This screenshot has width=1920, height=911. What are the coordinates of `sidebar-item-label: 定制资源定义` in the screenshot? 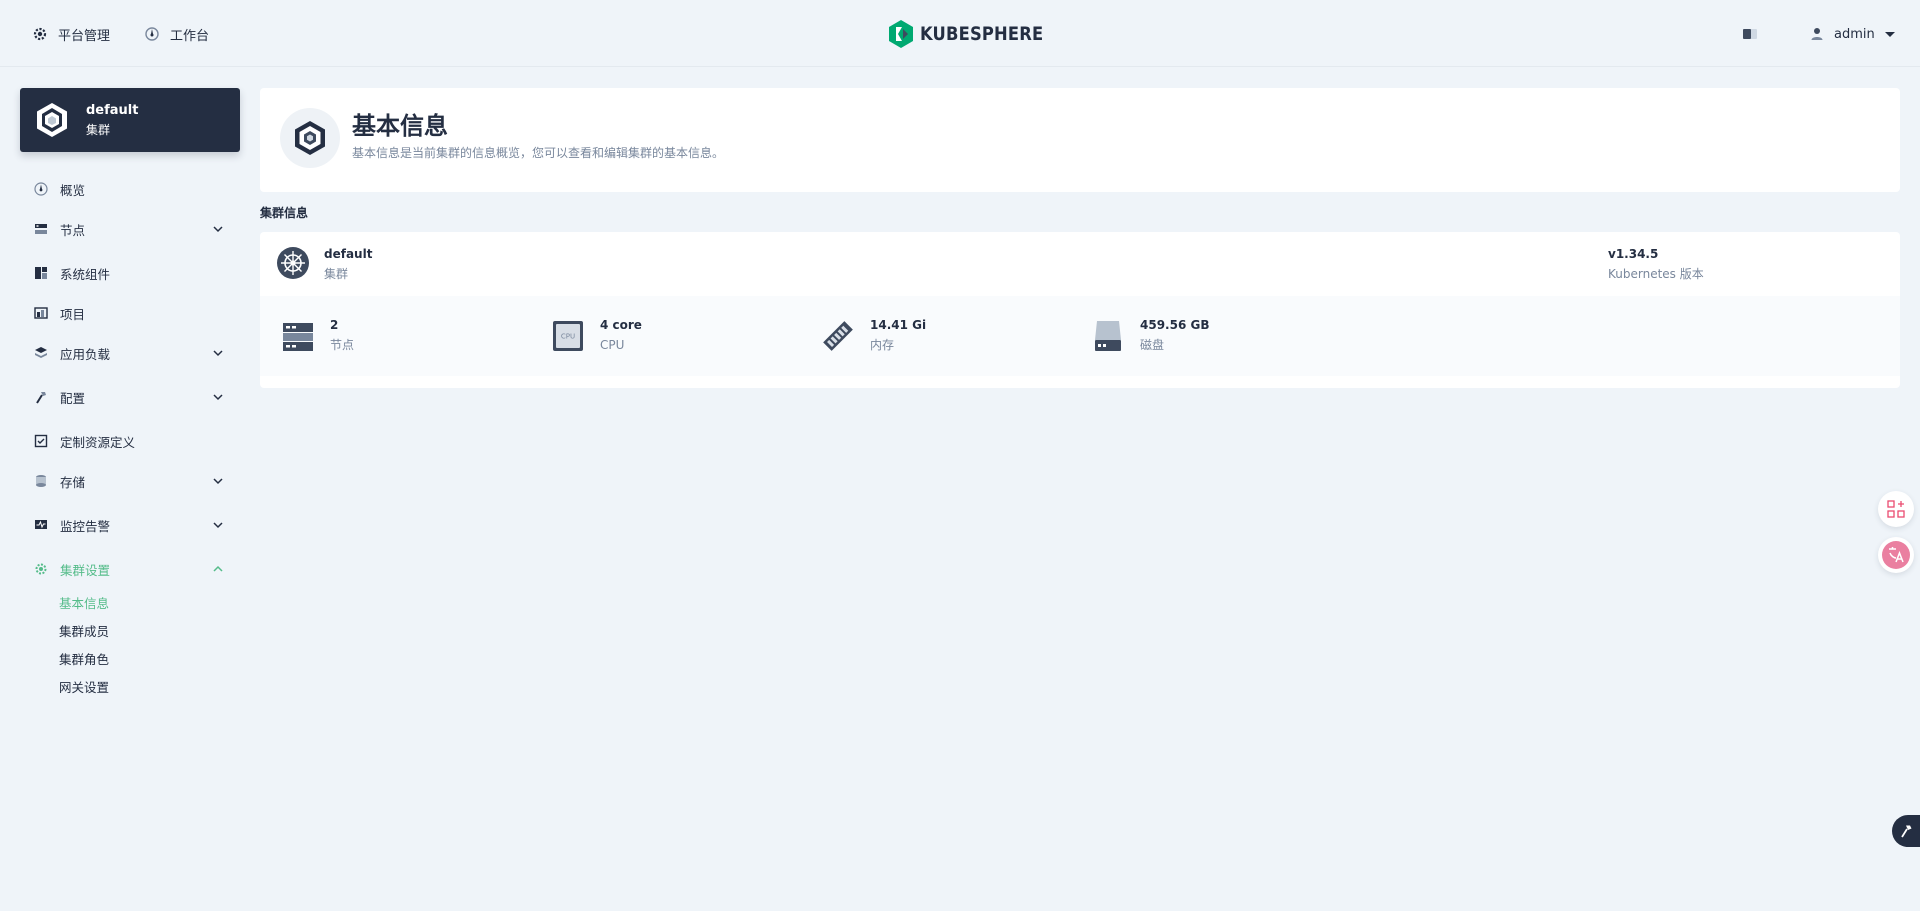 It's located at (98, 442).